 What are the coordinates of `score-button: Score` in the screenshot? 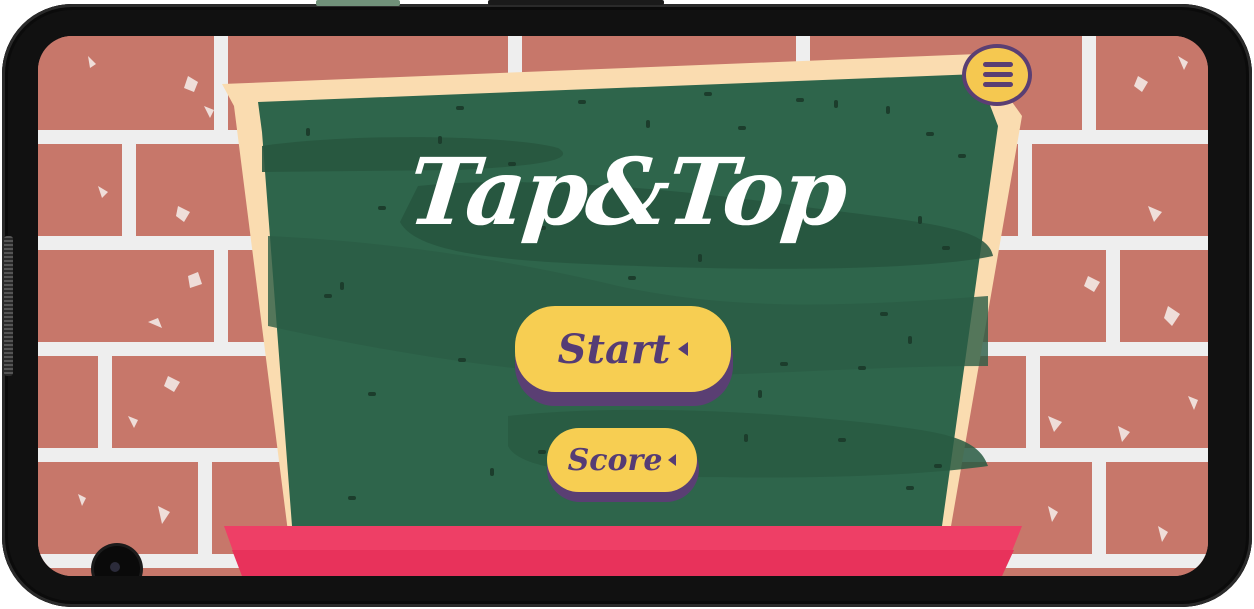 It's located at (622, 460).